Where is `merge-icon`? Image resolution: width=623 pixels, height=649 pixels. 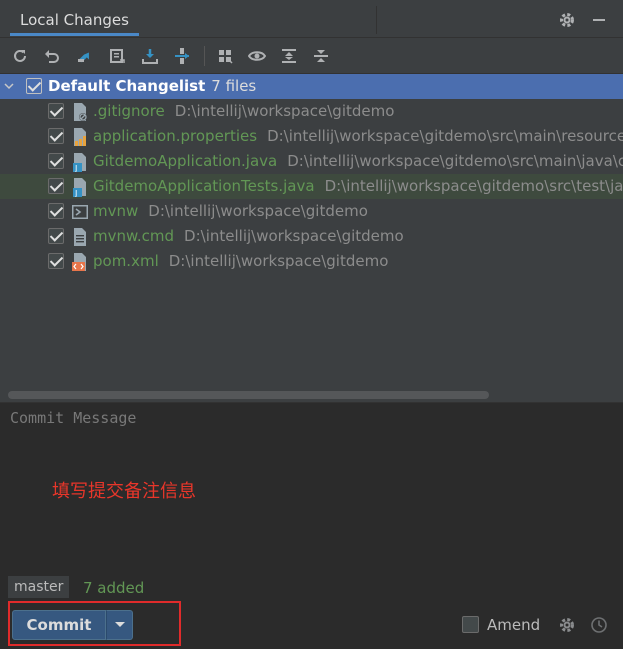
merge-icon is located at coordinates (182, 56).